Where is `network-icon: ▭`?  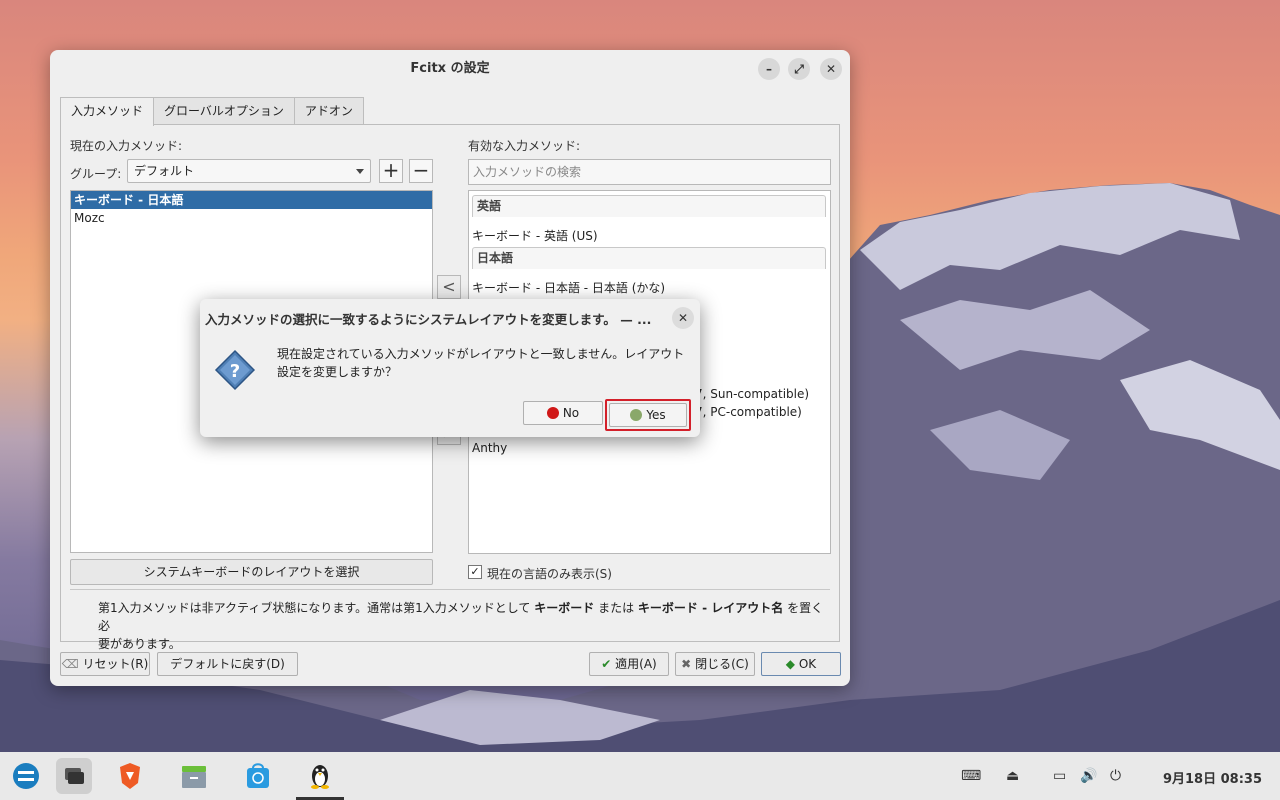
network-icon: ▭ is located at coordinates (1059, 776).